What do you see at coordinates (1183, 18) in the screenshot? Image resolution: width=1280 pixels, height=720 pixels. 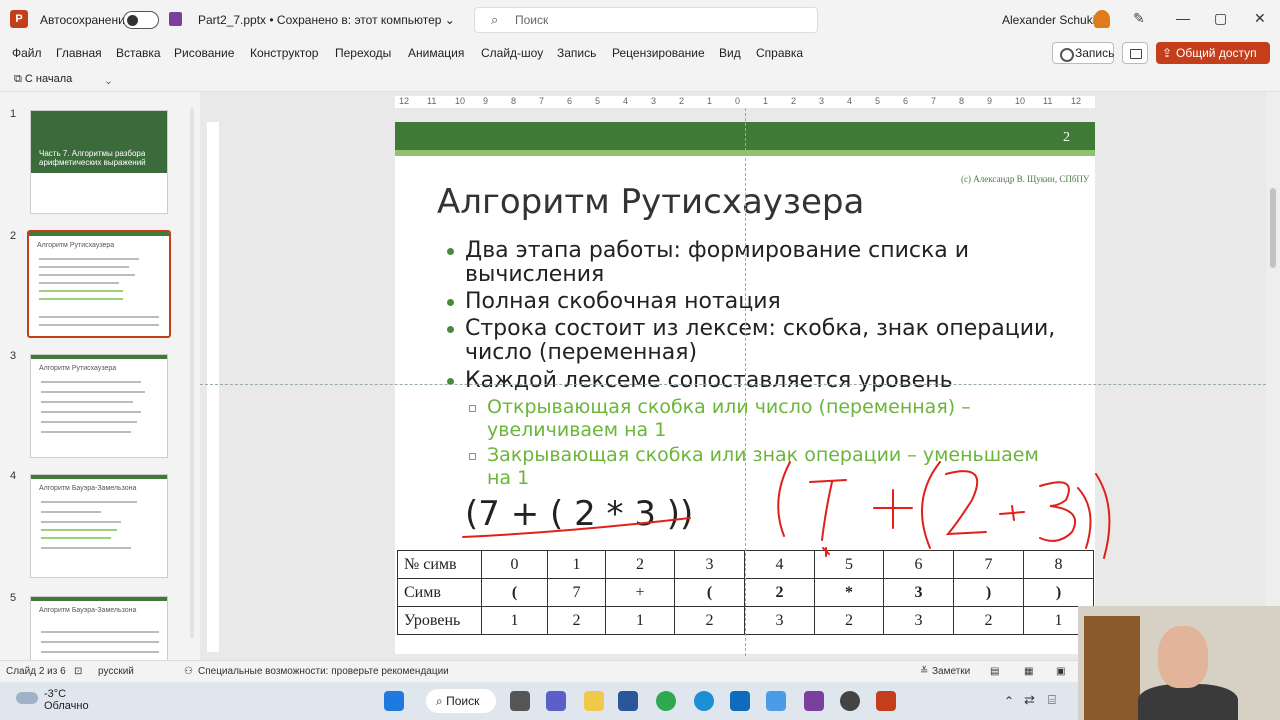 I see `minimize-button: —` at bounding box center [1183, 18].